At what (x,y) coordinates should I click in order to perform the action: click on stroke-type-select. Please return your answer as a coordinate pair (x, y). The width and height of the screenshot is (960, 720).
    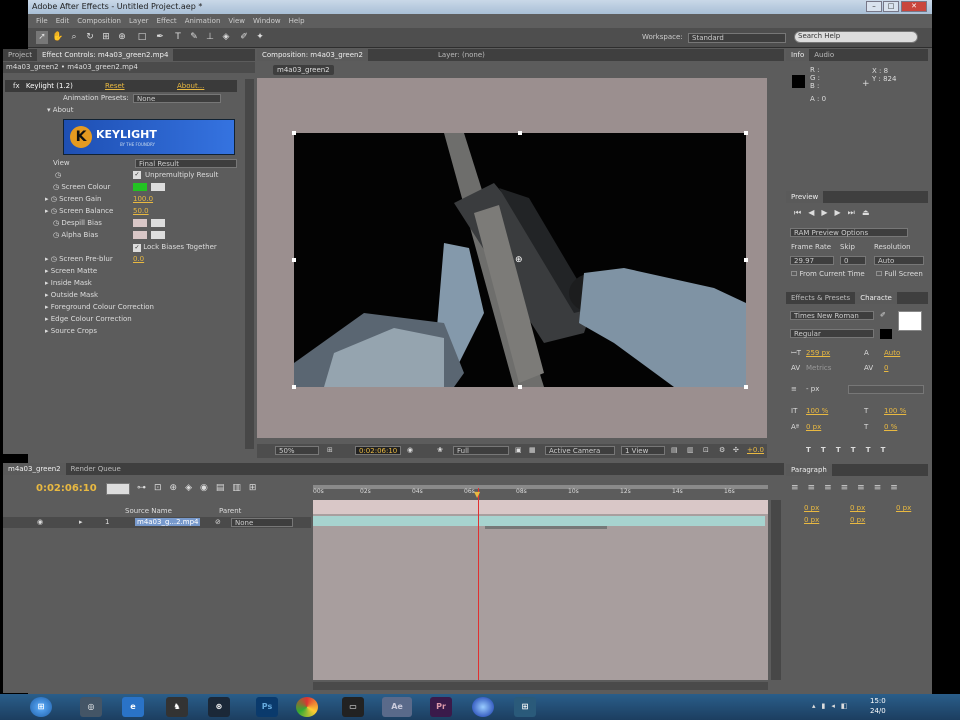
    Looking at the image, I should click on (886, 389).